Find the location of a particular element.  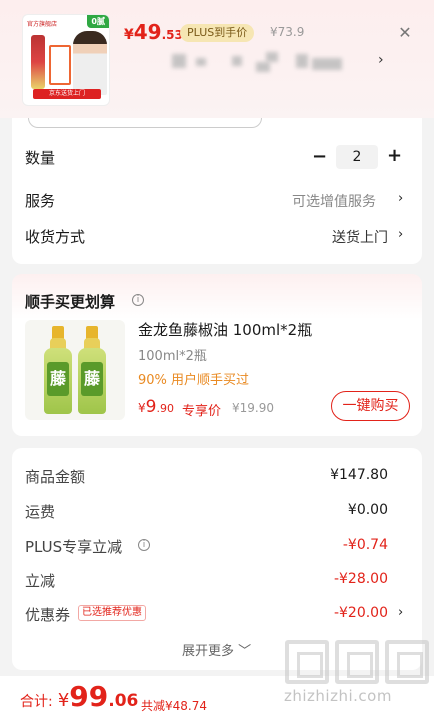

expand-more-button: 展开更多 ﹀ is located at coordinates (216, 649).